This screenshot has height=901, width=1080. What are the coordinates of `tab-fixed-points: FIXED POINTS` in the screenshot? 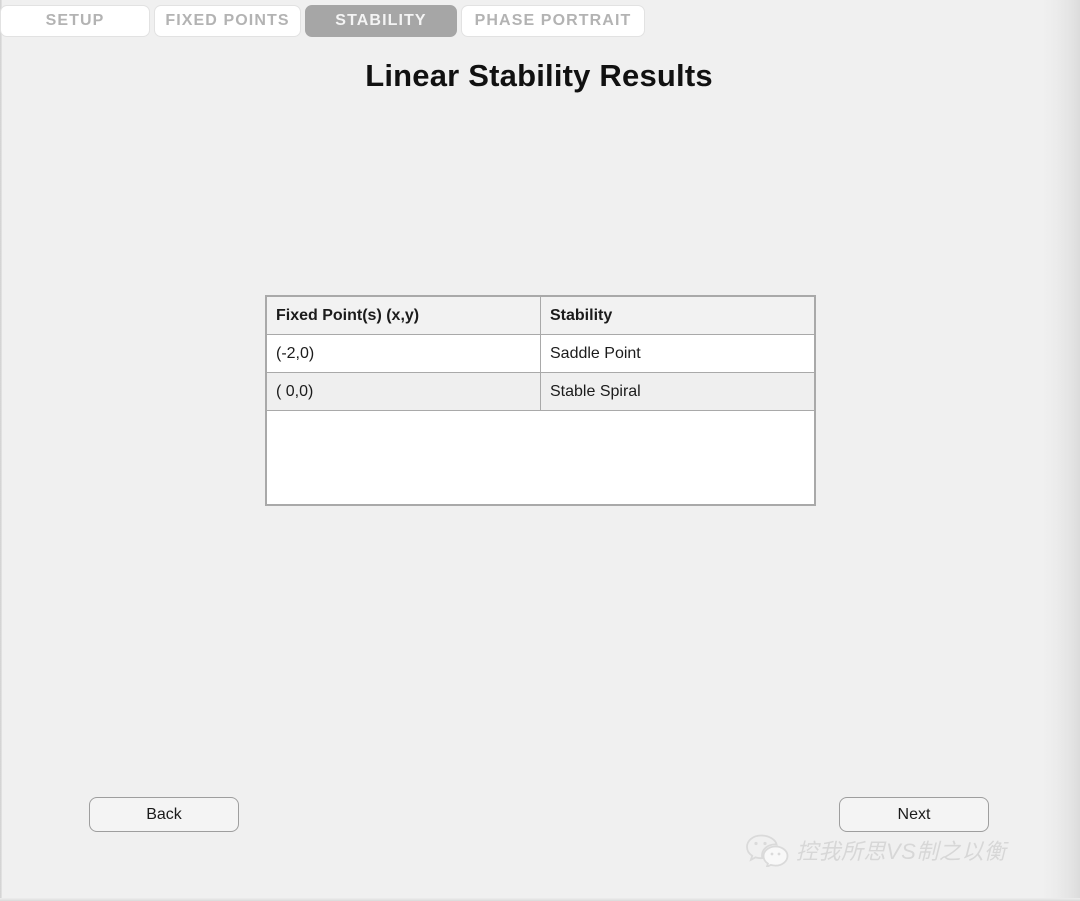 It's located at (227, 20).